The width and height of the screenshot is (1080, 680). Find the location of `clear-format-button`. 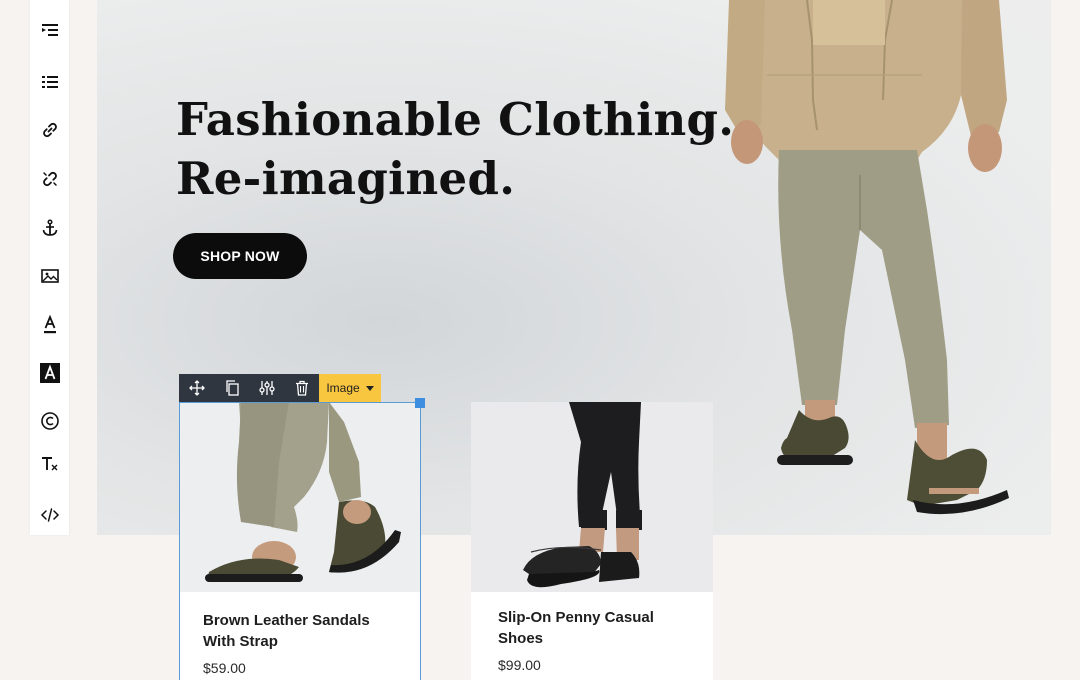

clear-format-button is located at coordinates (49, 464).